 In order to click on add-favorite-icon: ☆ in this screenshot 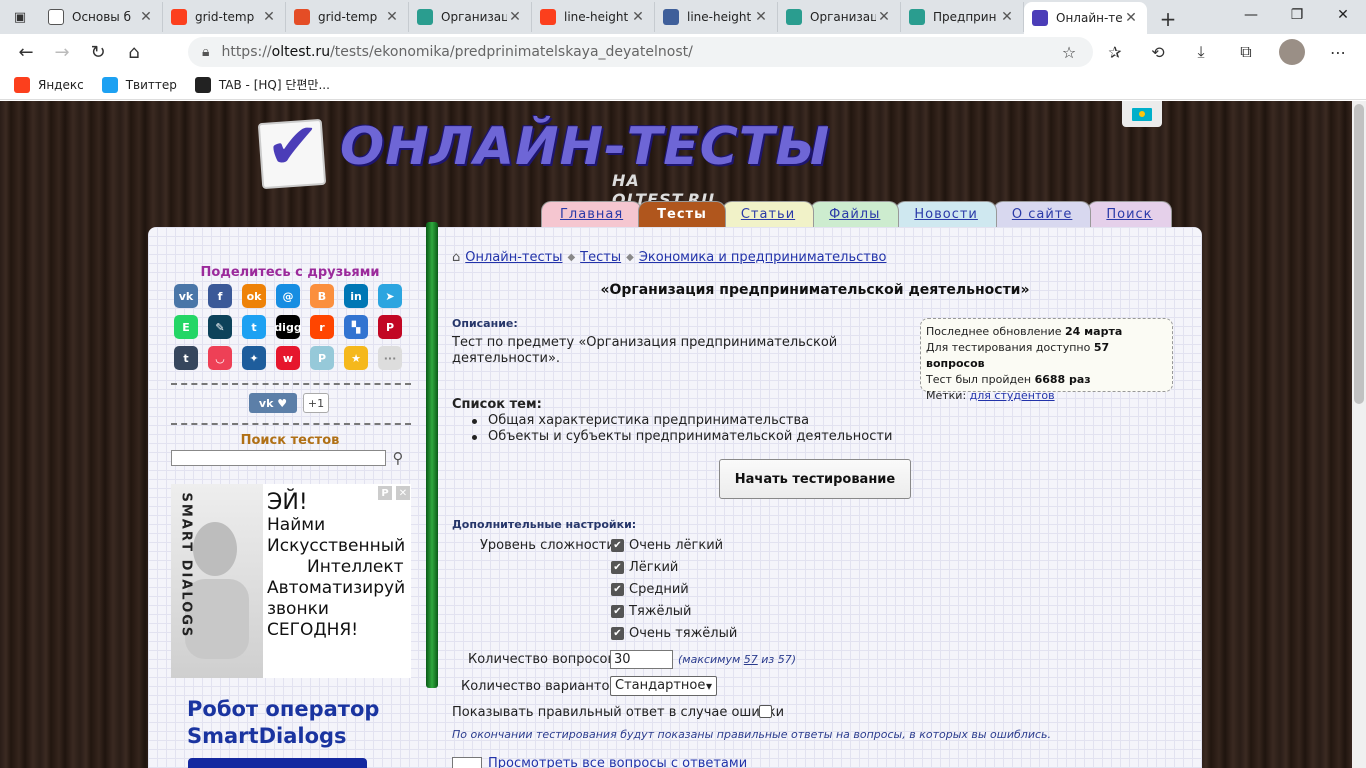, I will do `click(1069, 52)`.